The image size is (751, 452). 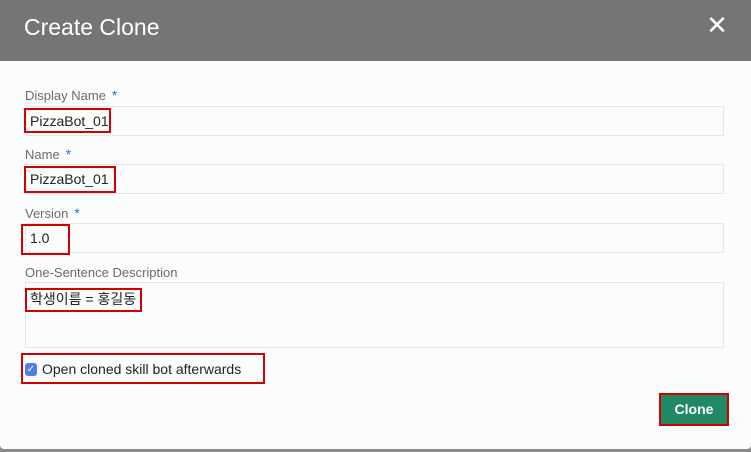 I want to click on close-icon: ✕, so click(x=717, y=25).